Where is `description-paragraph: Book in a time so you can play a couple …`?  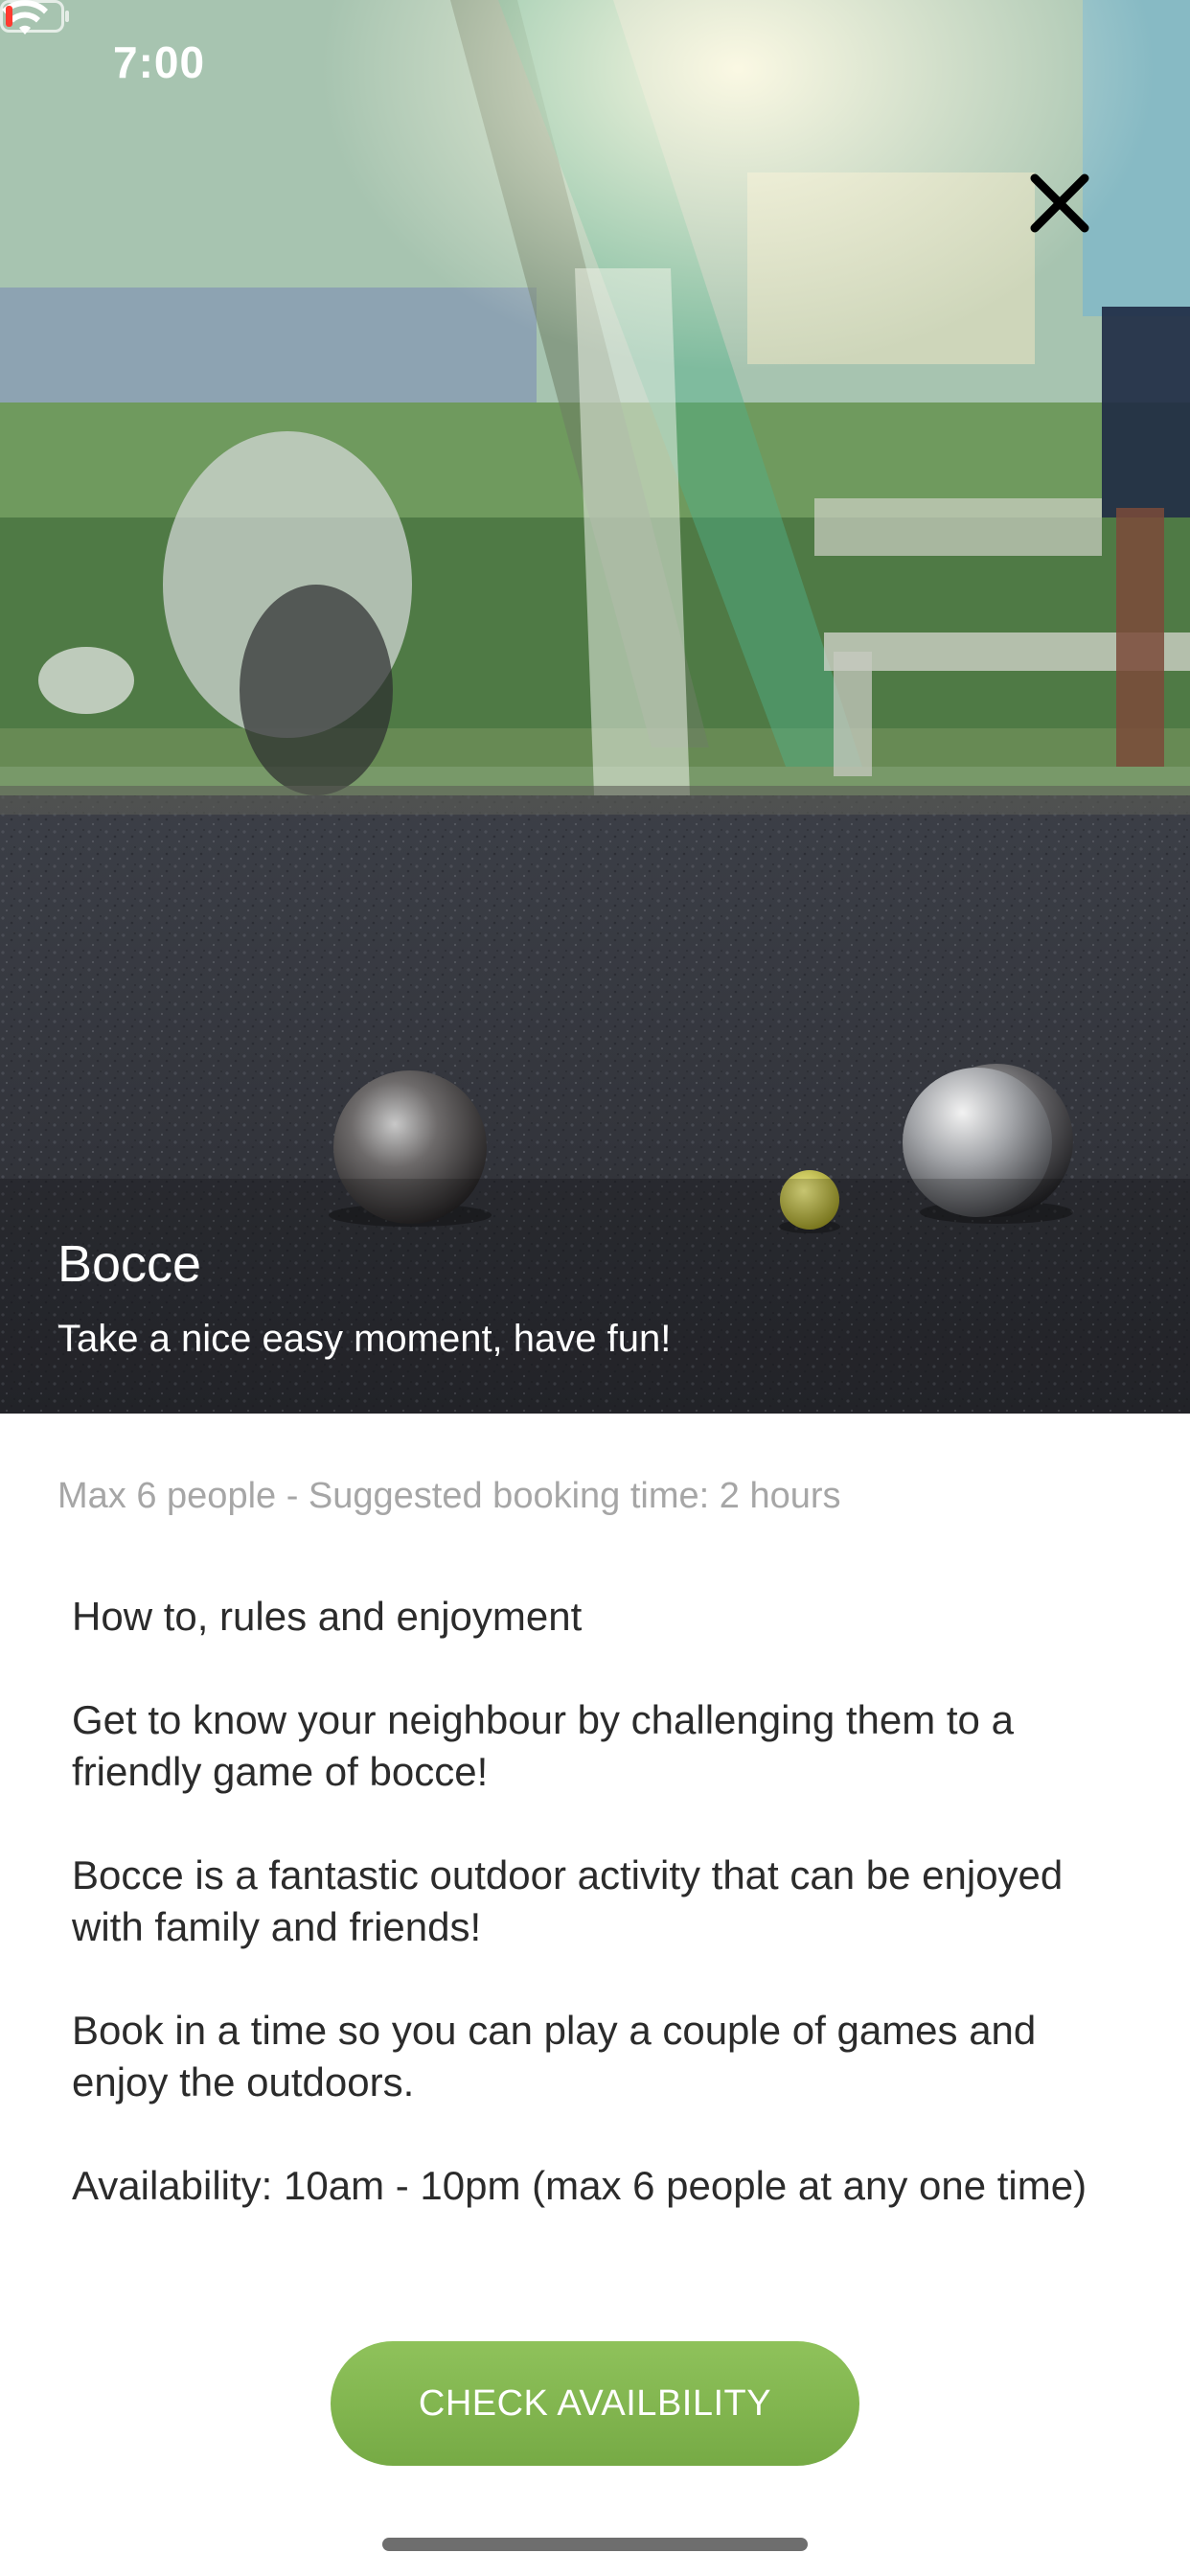 description-paragraph: Book in a time so you can play a couple … is located at coordinates (555, 2056).